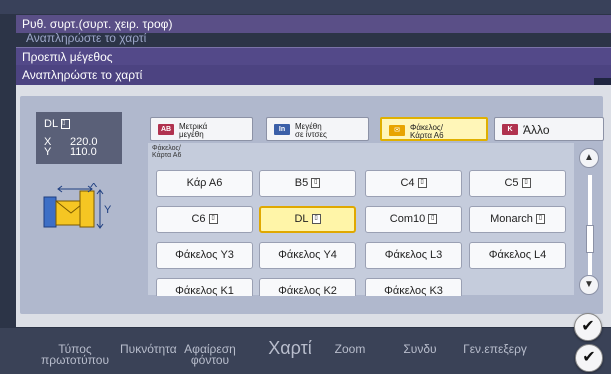  Describe the element at coordinates (589, 158) in the screenshot. I see `scroll-up-button: ▲` at that location.